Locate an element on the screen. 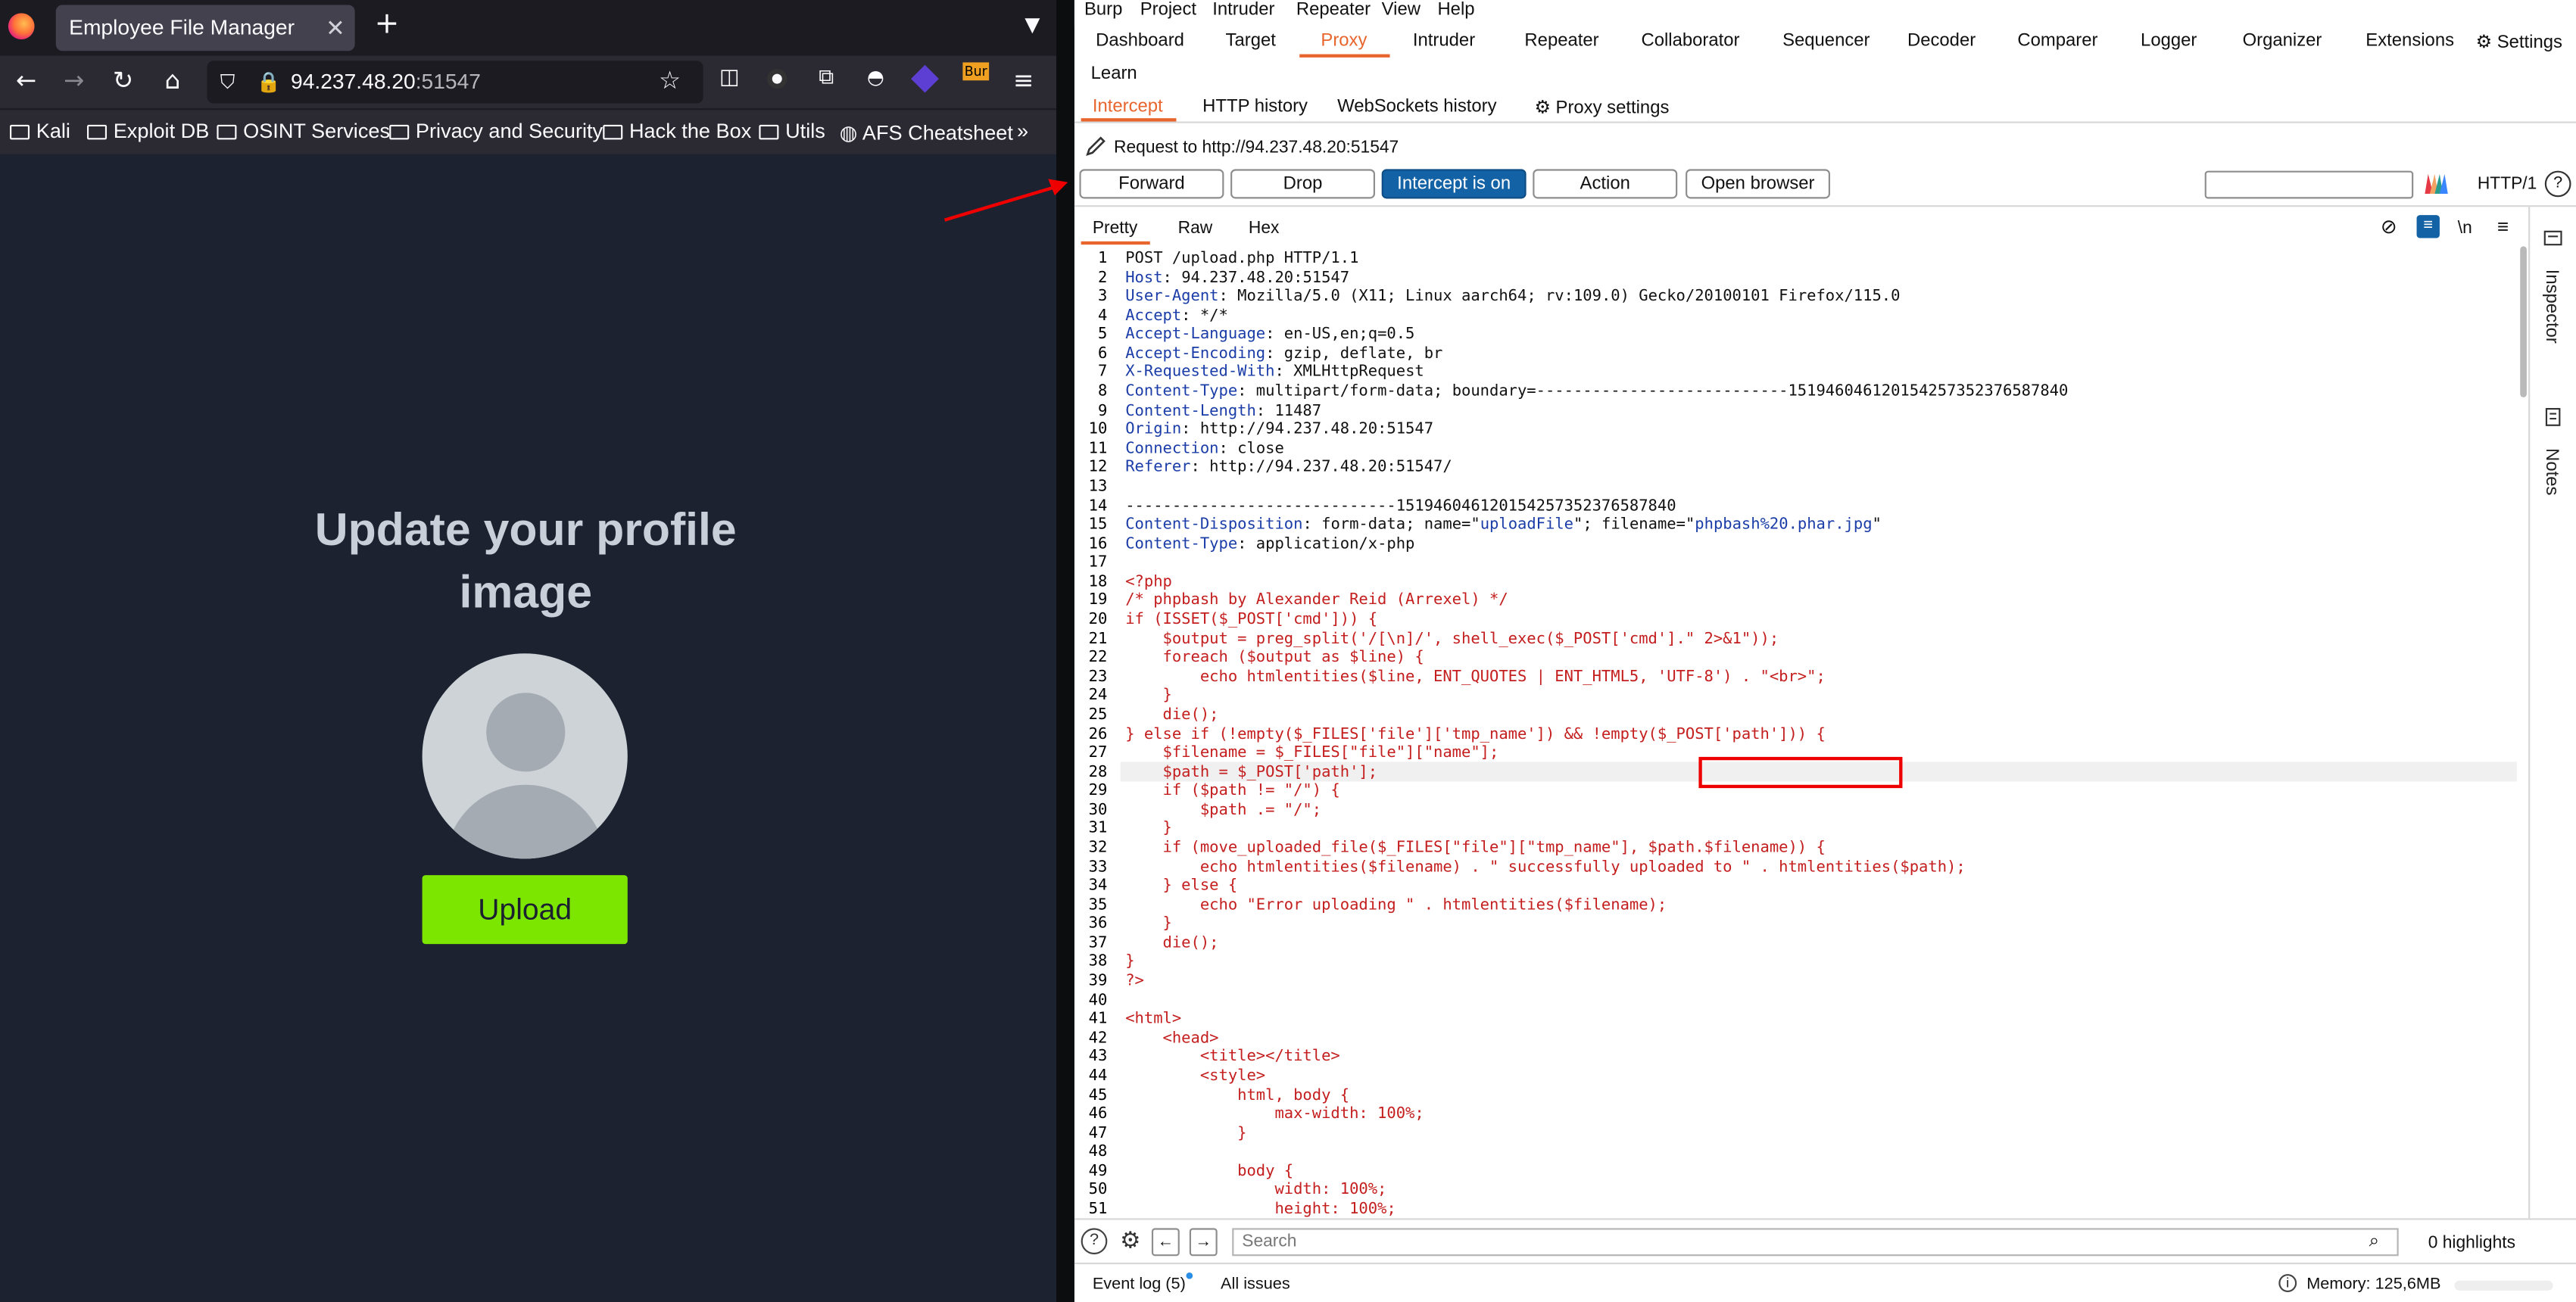 The image size is (2576, 1302). bookmarks-overflow-icon: » is located at coordinates (1022, 131).